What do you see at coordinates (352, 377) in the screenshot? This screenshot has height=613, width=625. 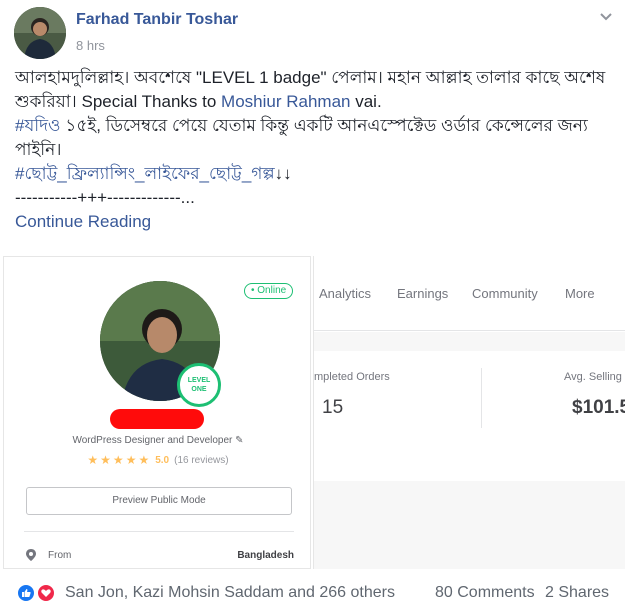 I see `completed-orders-label: mpleted Orders` at bounding box center [352, 377].